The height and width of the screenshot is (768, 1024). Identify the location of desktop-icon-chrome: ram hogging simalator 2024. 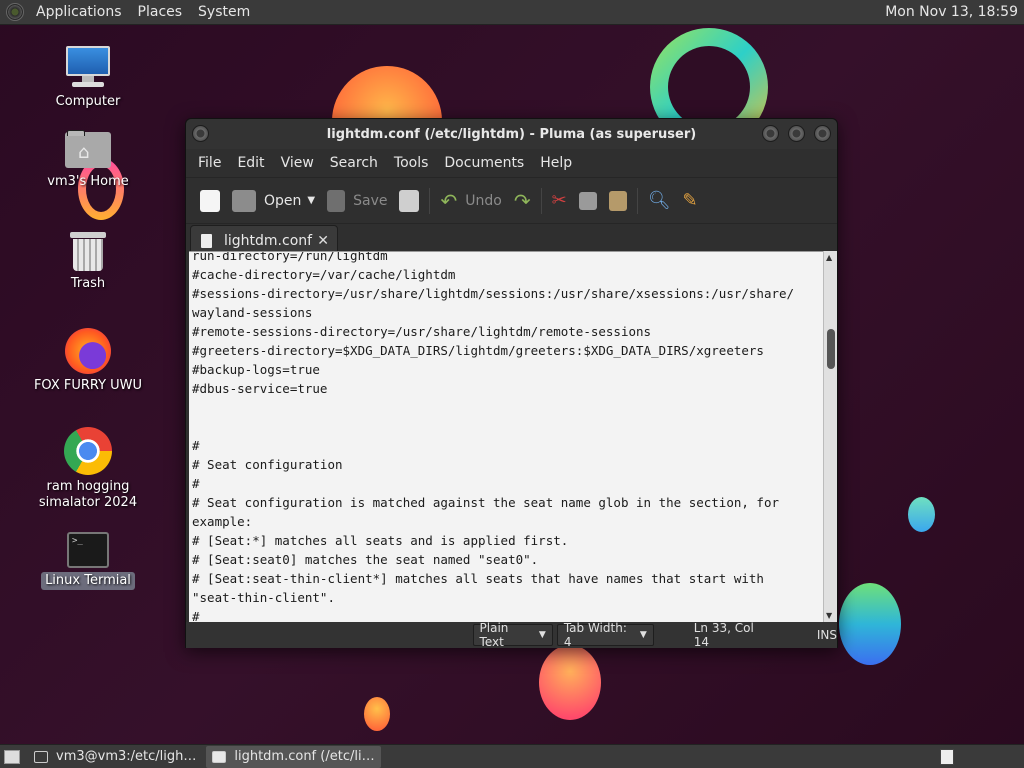
(88, 469).